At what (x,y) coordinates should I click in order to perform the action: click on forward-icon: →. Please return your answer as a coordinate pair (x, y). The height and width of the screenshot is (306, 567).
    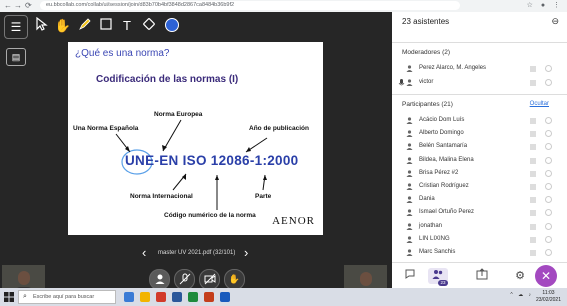
    Looking at the image, I should click on (18, 5).